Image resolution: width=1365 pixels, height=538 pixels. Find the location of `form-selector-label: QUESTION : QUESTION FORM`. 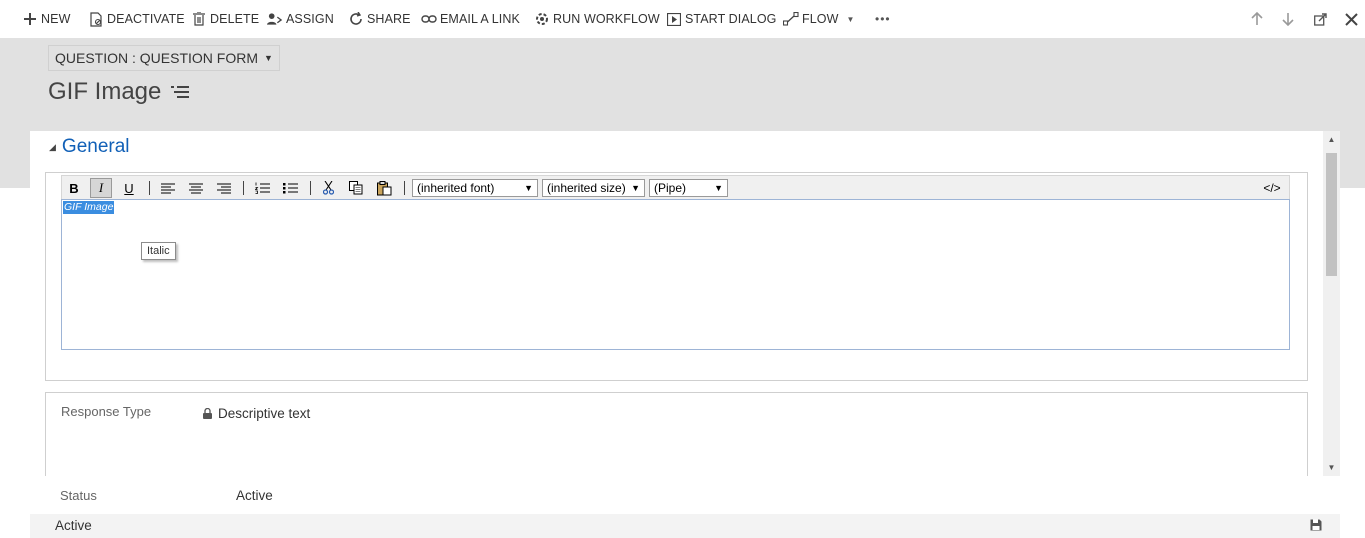

form-selector-label: QUESTION : QUESTION FORM is located at coordinates (157, 58).